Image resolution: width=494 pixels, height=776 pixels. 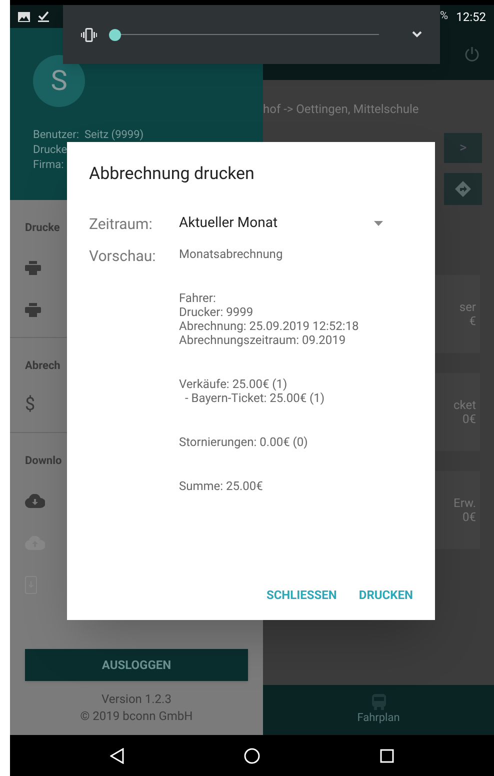 What do you see at coordinates (243, 442) in the screenshot?
I see `preview-line: Stornierungen: 0.00€ (0)` at bounding box center [243, 442].